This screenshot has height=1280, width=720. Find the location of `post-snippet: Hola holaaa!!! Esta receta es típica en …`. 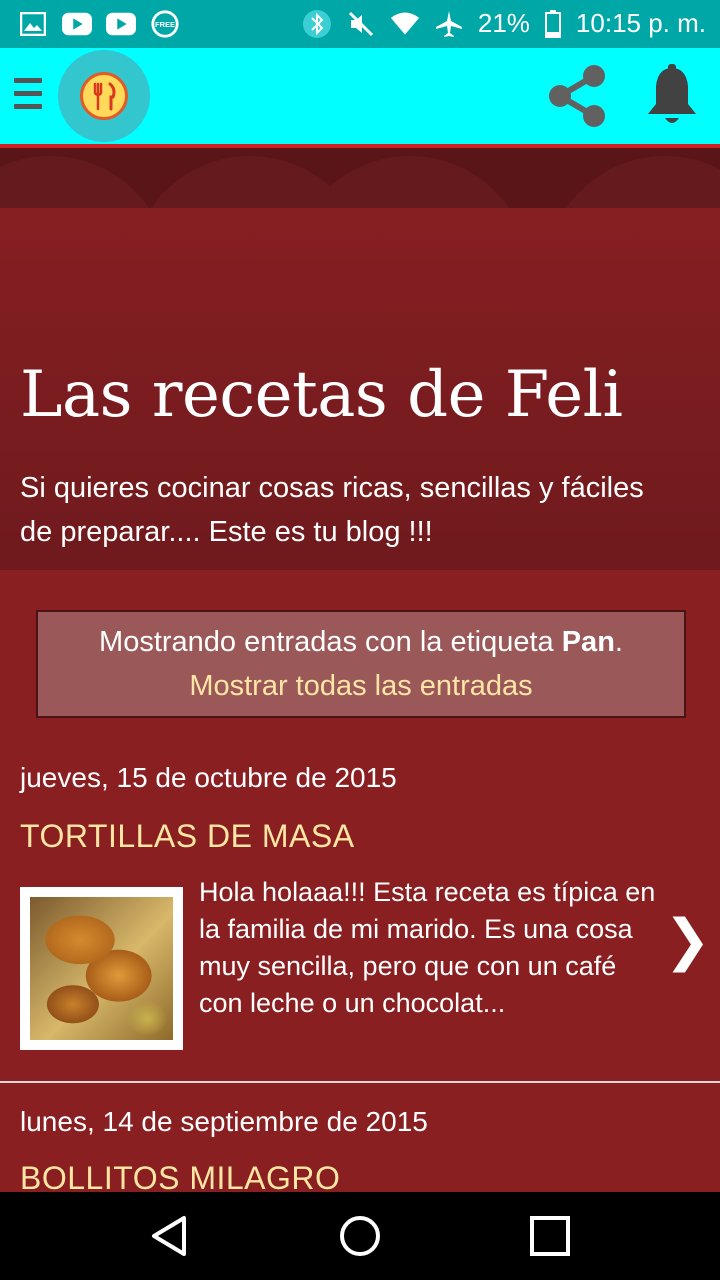

post-snippet: Hola holaaa!!! Esta receta es típica en … is located at coordinates (427, 947).